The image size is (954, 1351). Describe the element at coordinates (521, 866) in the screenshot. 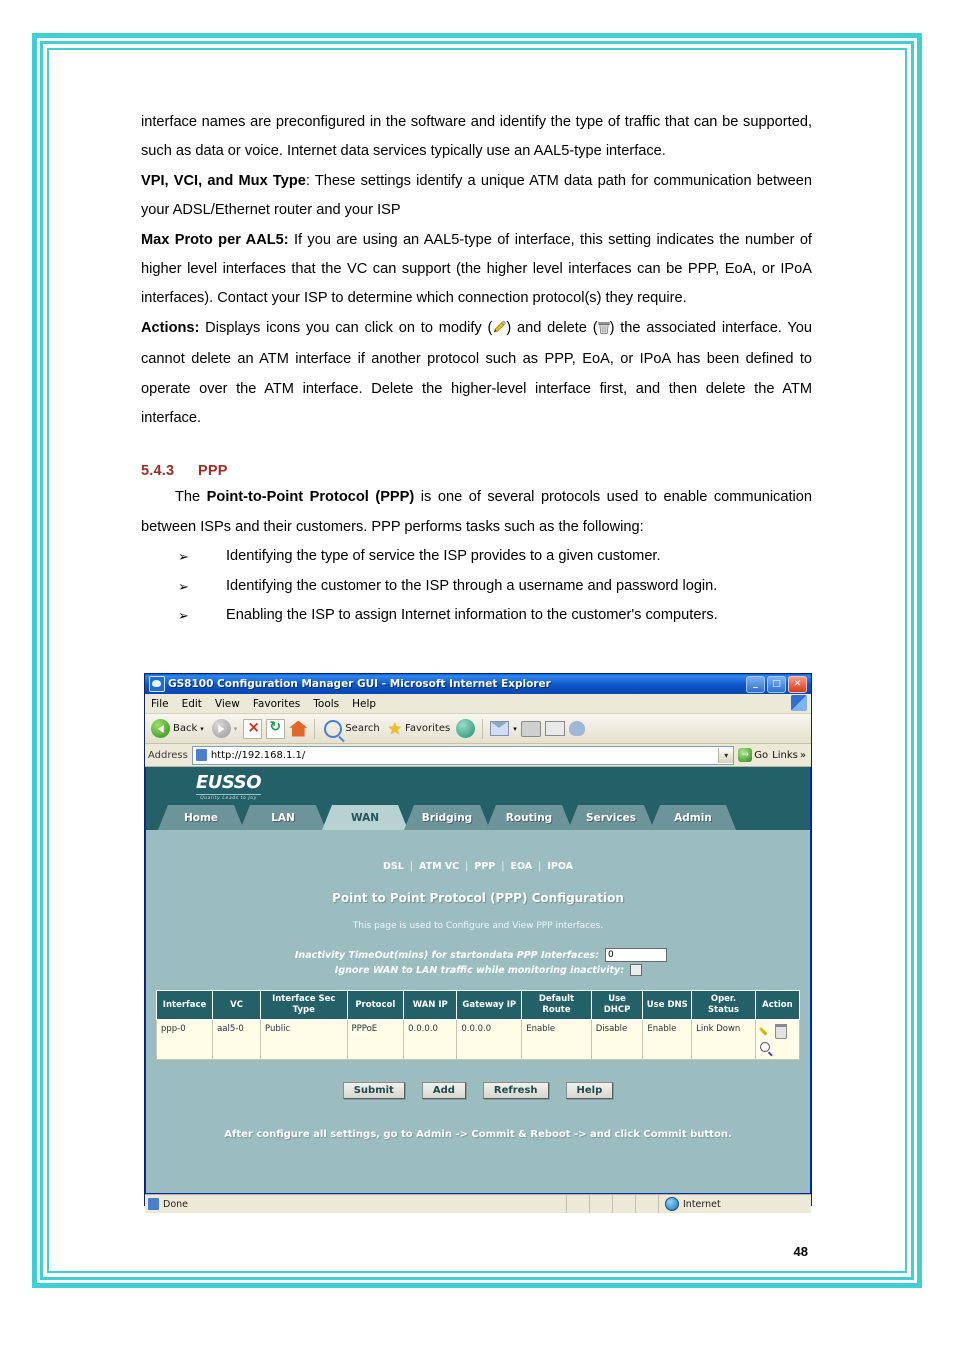

I see `subnav-item-eoa: EOA` at that location.